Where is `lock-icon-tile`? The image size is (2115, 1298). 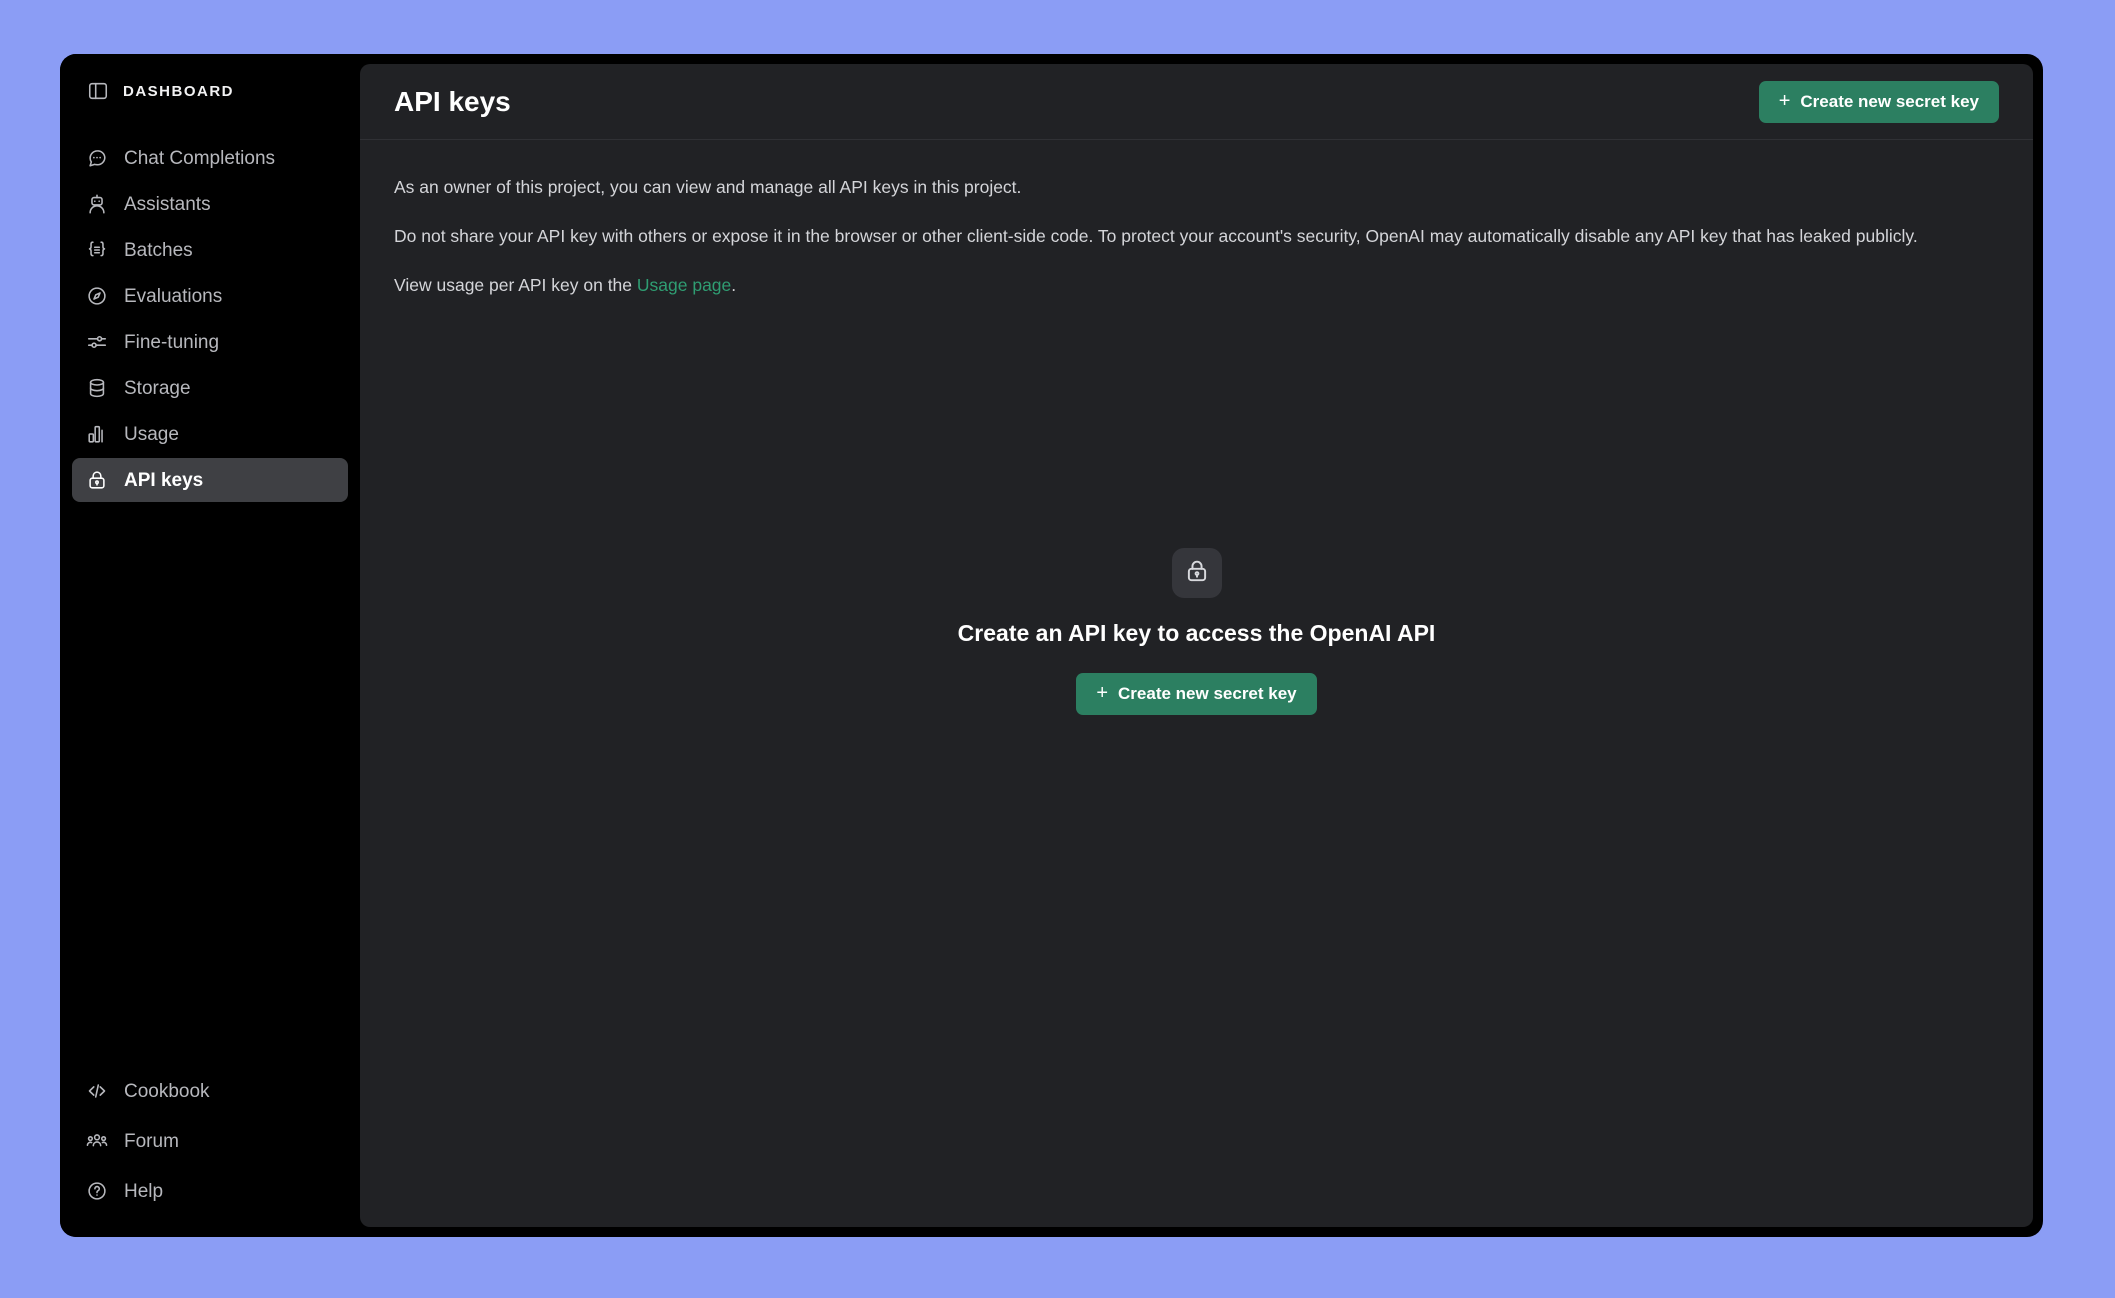 lock-icon-tile is located at coordinates (1196, 573).